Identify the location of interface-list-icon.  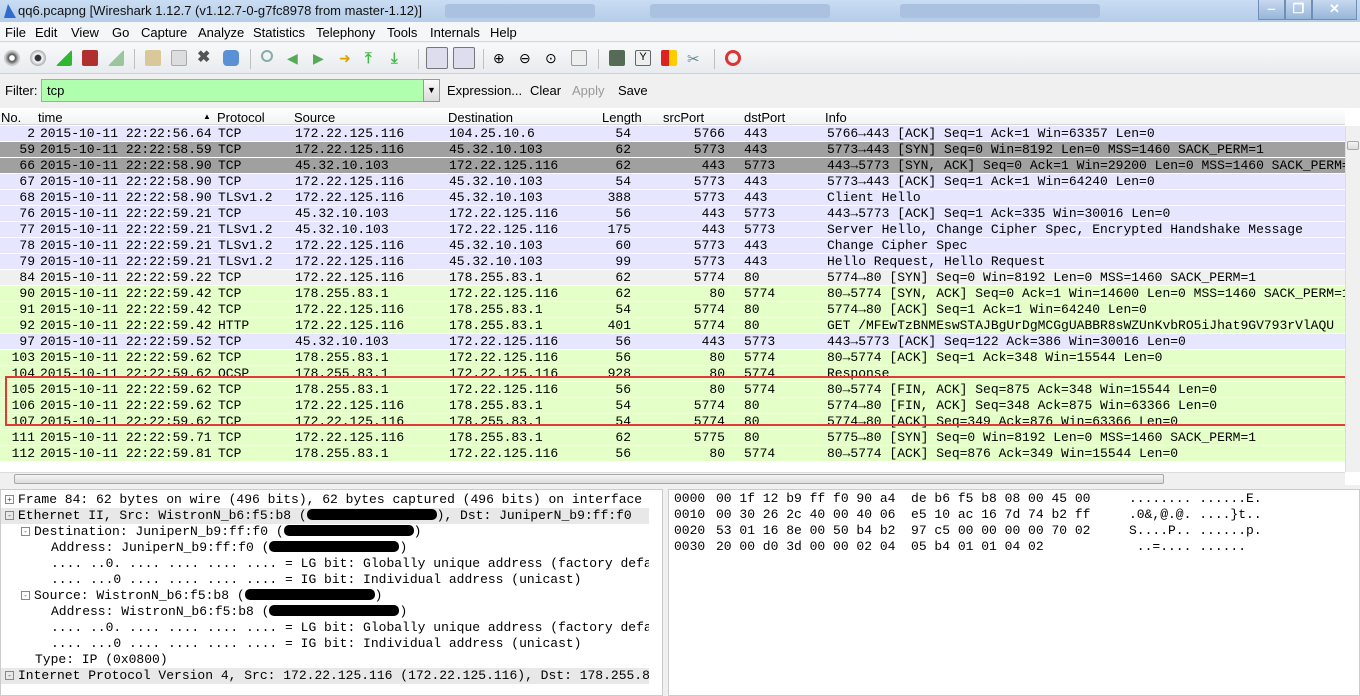
(12, 58).